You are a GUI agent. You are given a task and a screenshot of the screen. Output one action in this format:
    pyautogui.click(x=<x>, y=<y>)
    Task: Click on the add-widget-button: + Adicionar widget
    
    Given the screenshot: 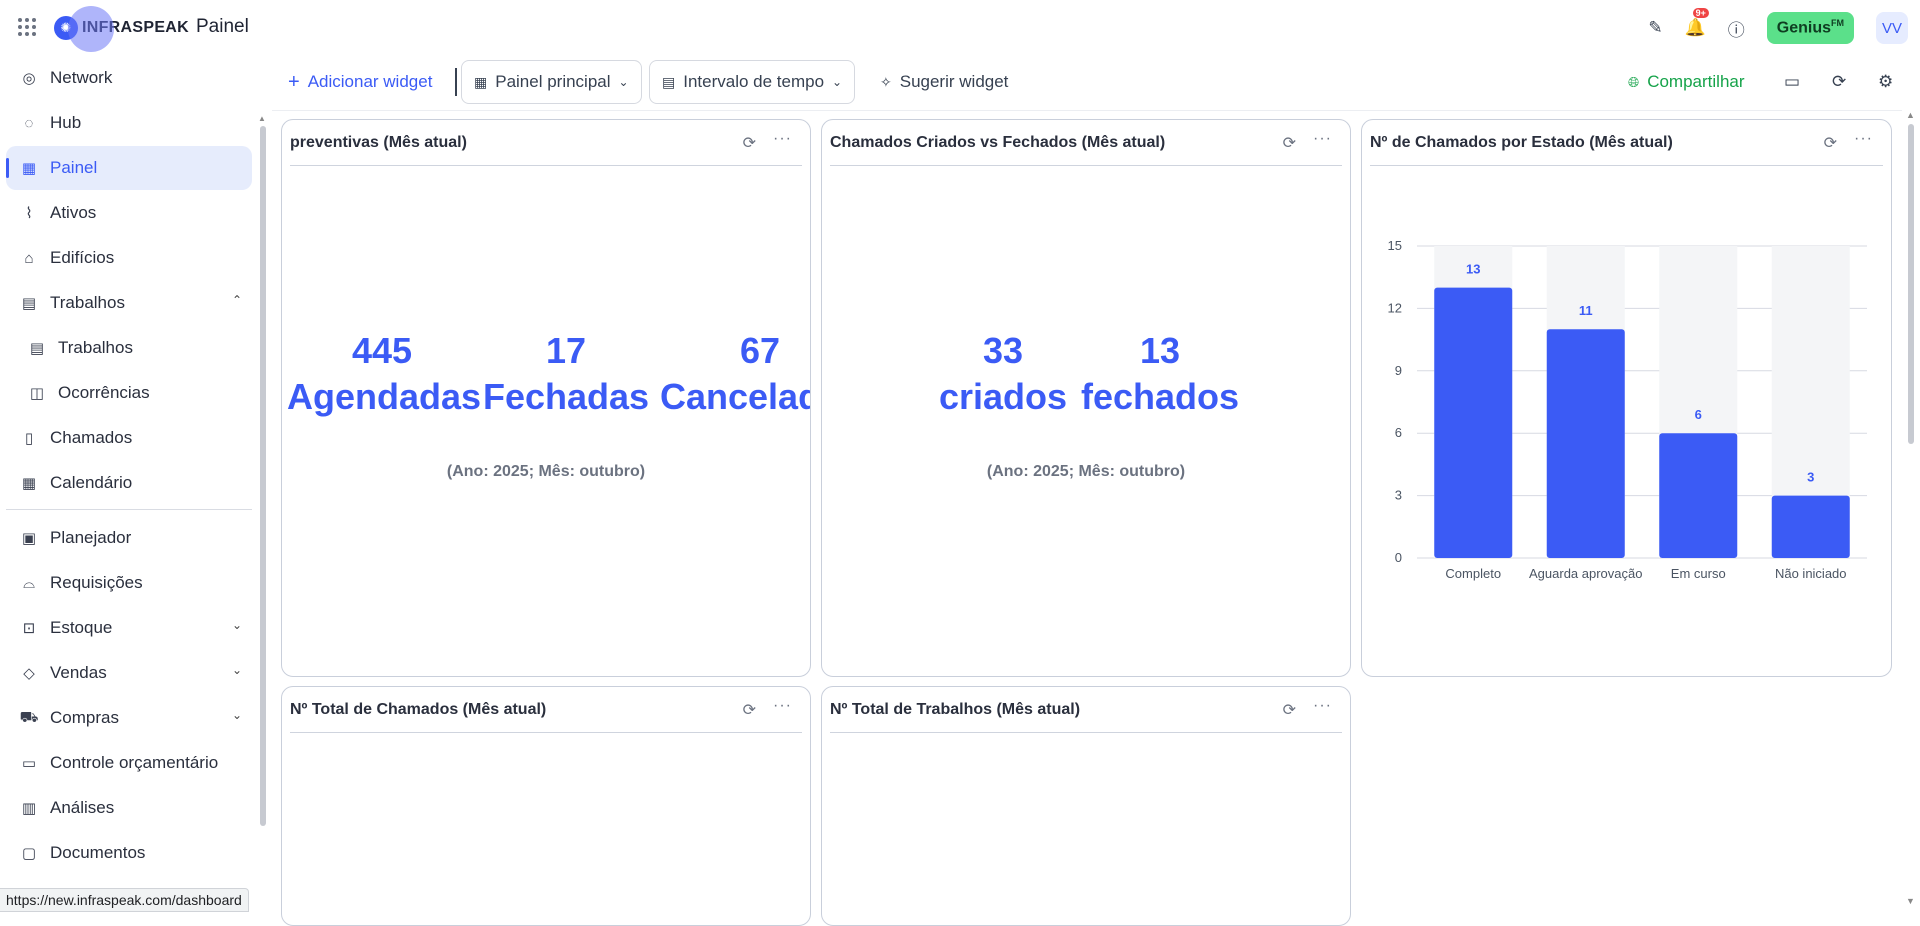 What is the action you would take?
    pyautogui.click(x=360, y=82)
    